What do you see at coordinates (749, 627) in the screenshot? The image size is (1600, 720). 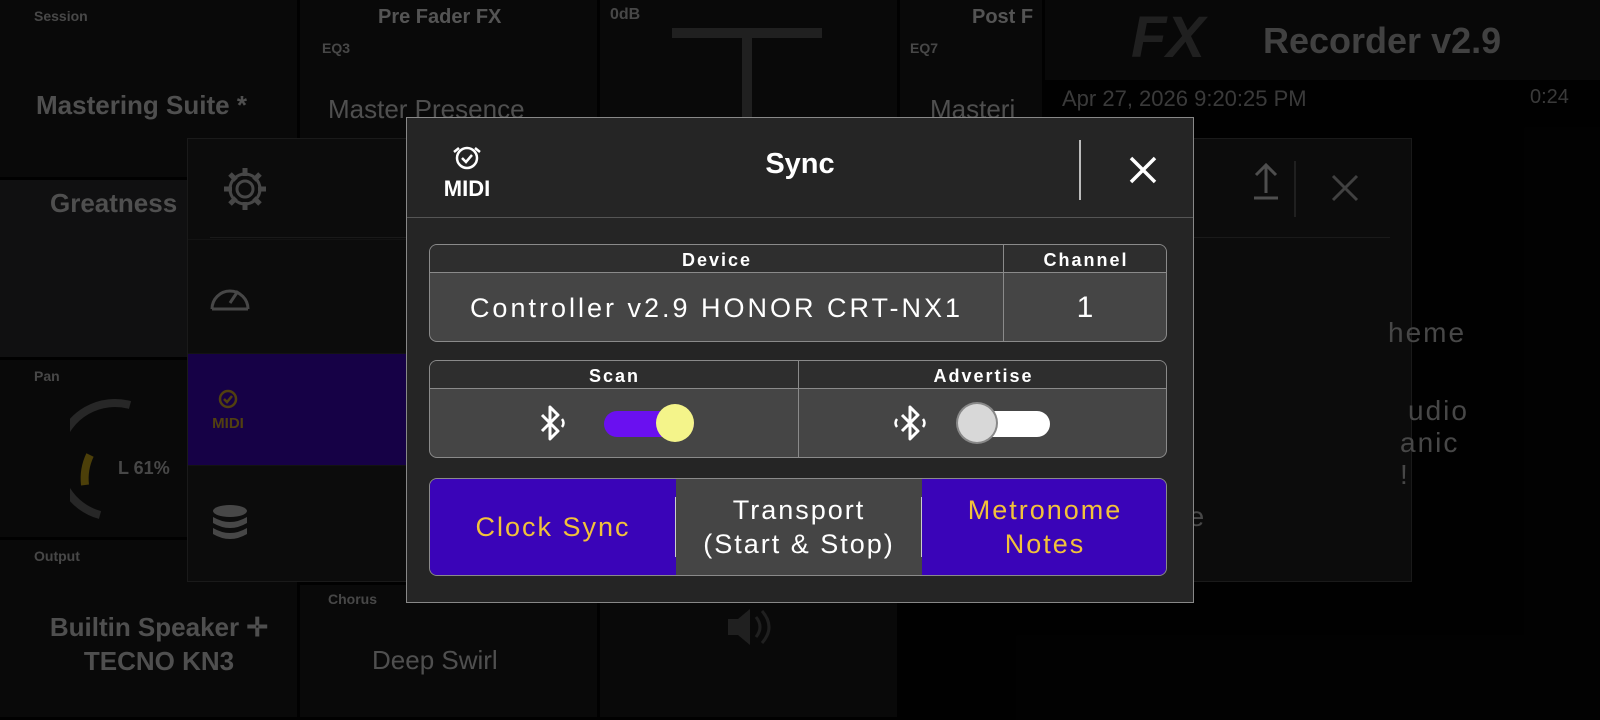 I see `speaker-icon` at bounding box center [749, 627].